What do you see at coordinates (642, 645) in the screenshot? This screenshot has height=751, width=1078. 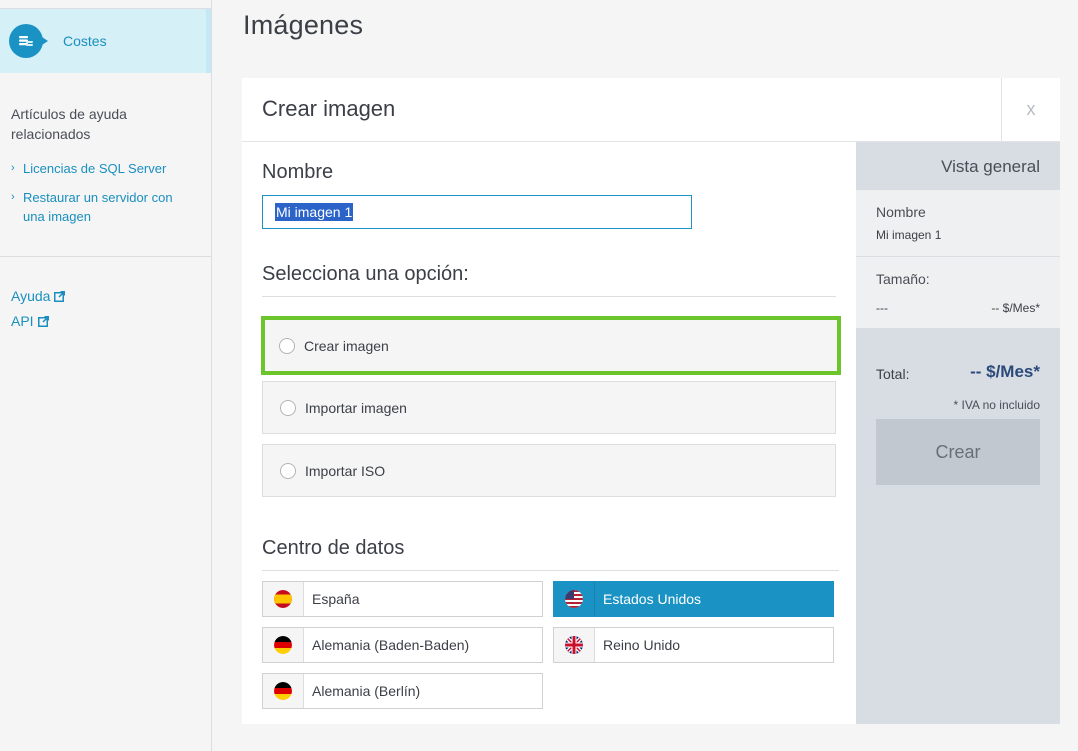 I see `datacenter-name: Reino Unido` at bounding box center [642, 645].